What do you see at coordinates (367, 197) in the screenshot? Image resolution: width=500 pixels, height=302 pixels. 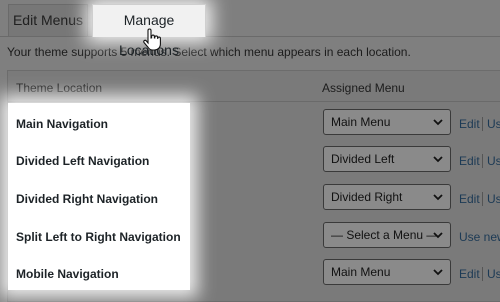 I see `menu-select-value: Divided Right` at bounding box center [367, 197].